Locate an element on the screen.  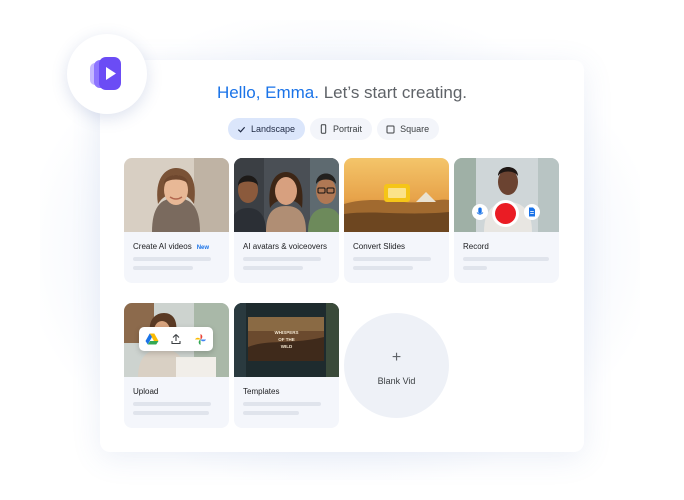
record-button is located at coordinates (505, 213).